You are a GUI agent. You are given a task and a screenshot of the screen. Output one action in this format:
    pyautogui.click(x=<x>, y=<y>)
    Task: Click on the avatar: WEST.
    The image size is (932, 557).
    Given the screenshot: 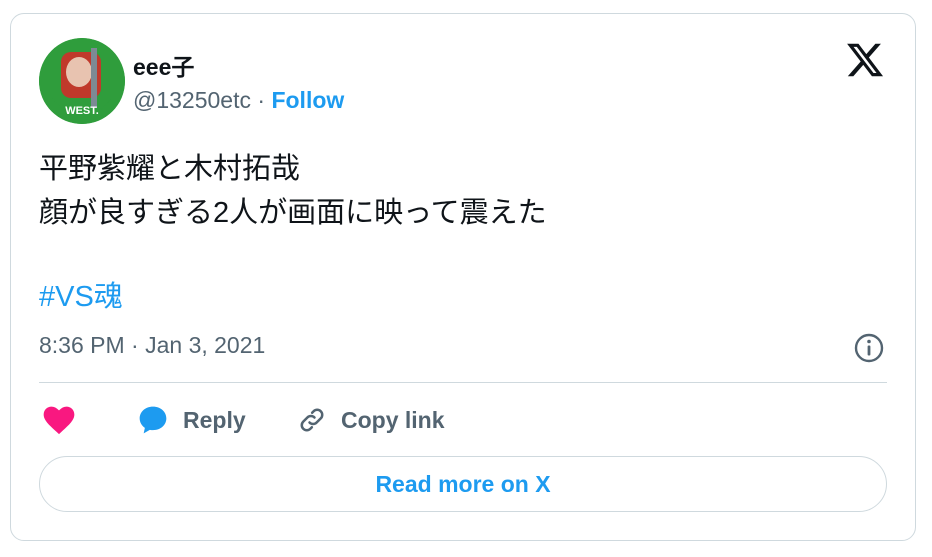 What is the action you would take?
    pyautogui.click(x=82, y=81)
    